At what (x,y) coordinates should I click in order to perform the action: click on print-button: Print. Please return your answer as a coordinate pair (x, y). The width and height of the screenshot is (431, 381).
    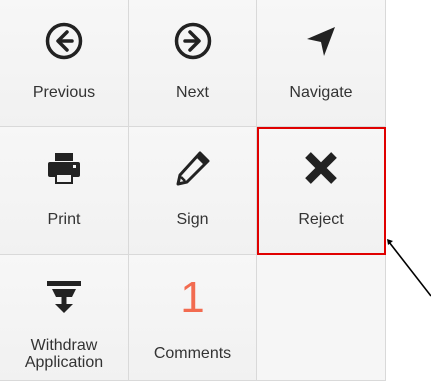
    Looking at the image, I should click on (64, 191).